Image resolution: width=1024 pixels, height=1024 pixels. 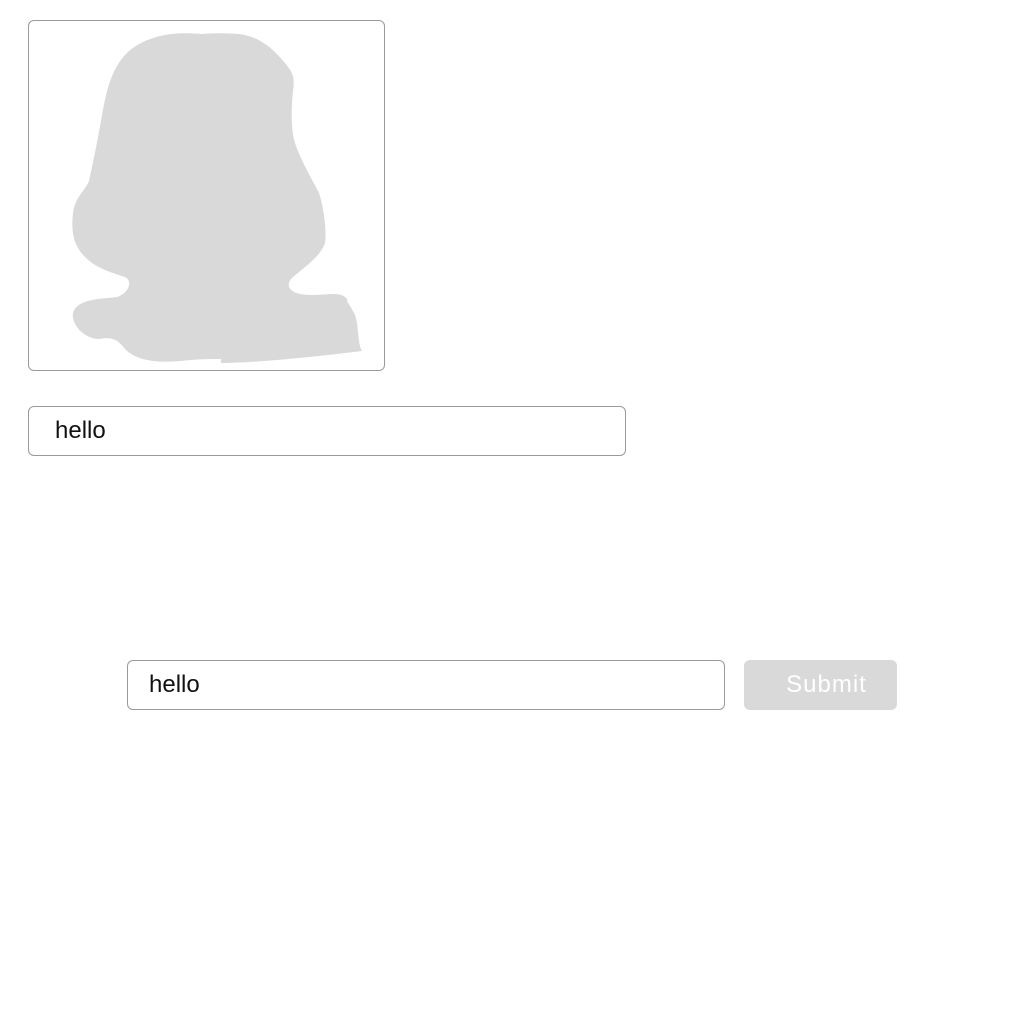 What do you see at coordinates (426, 685) in the screenshot?
I see `form-text-input: hello` at bounding box center [426, 685].